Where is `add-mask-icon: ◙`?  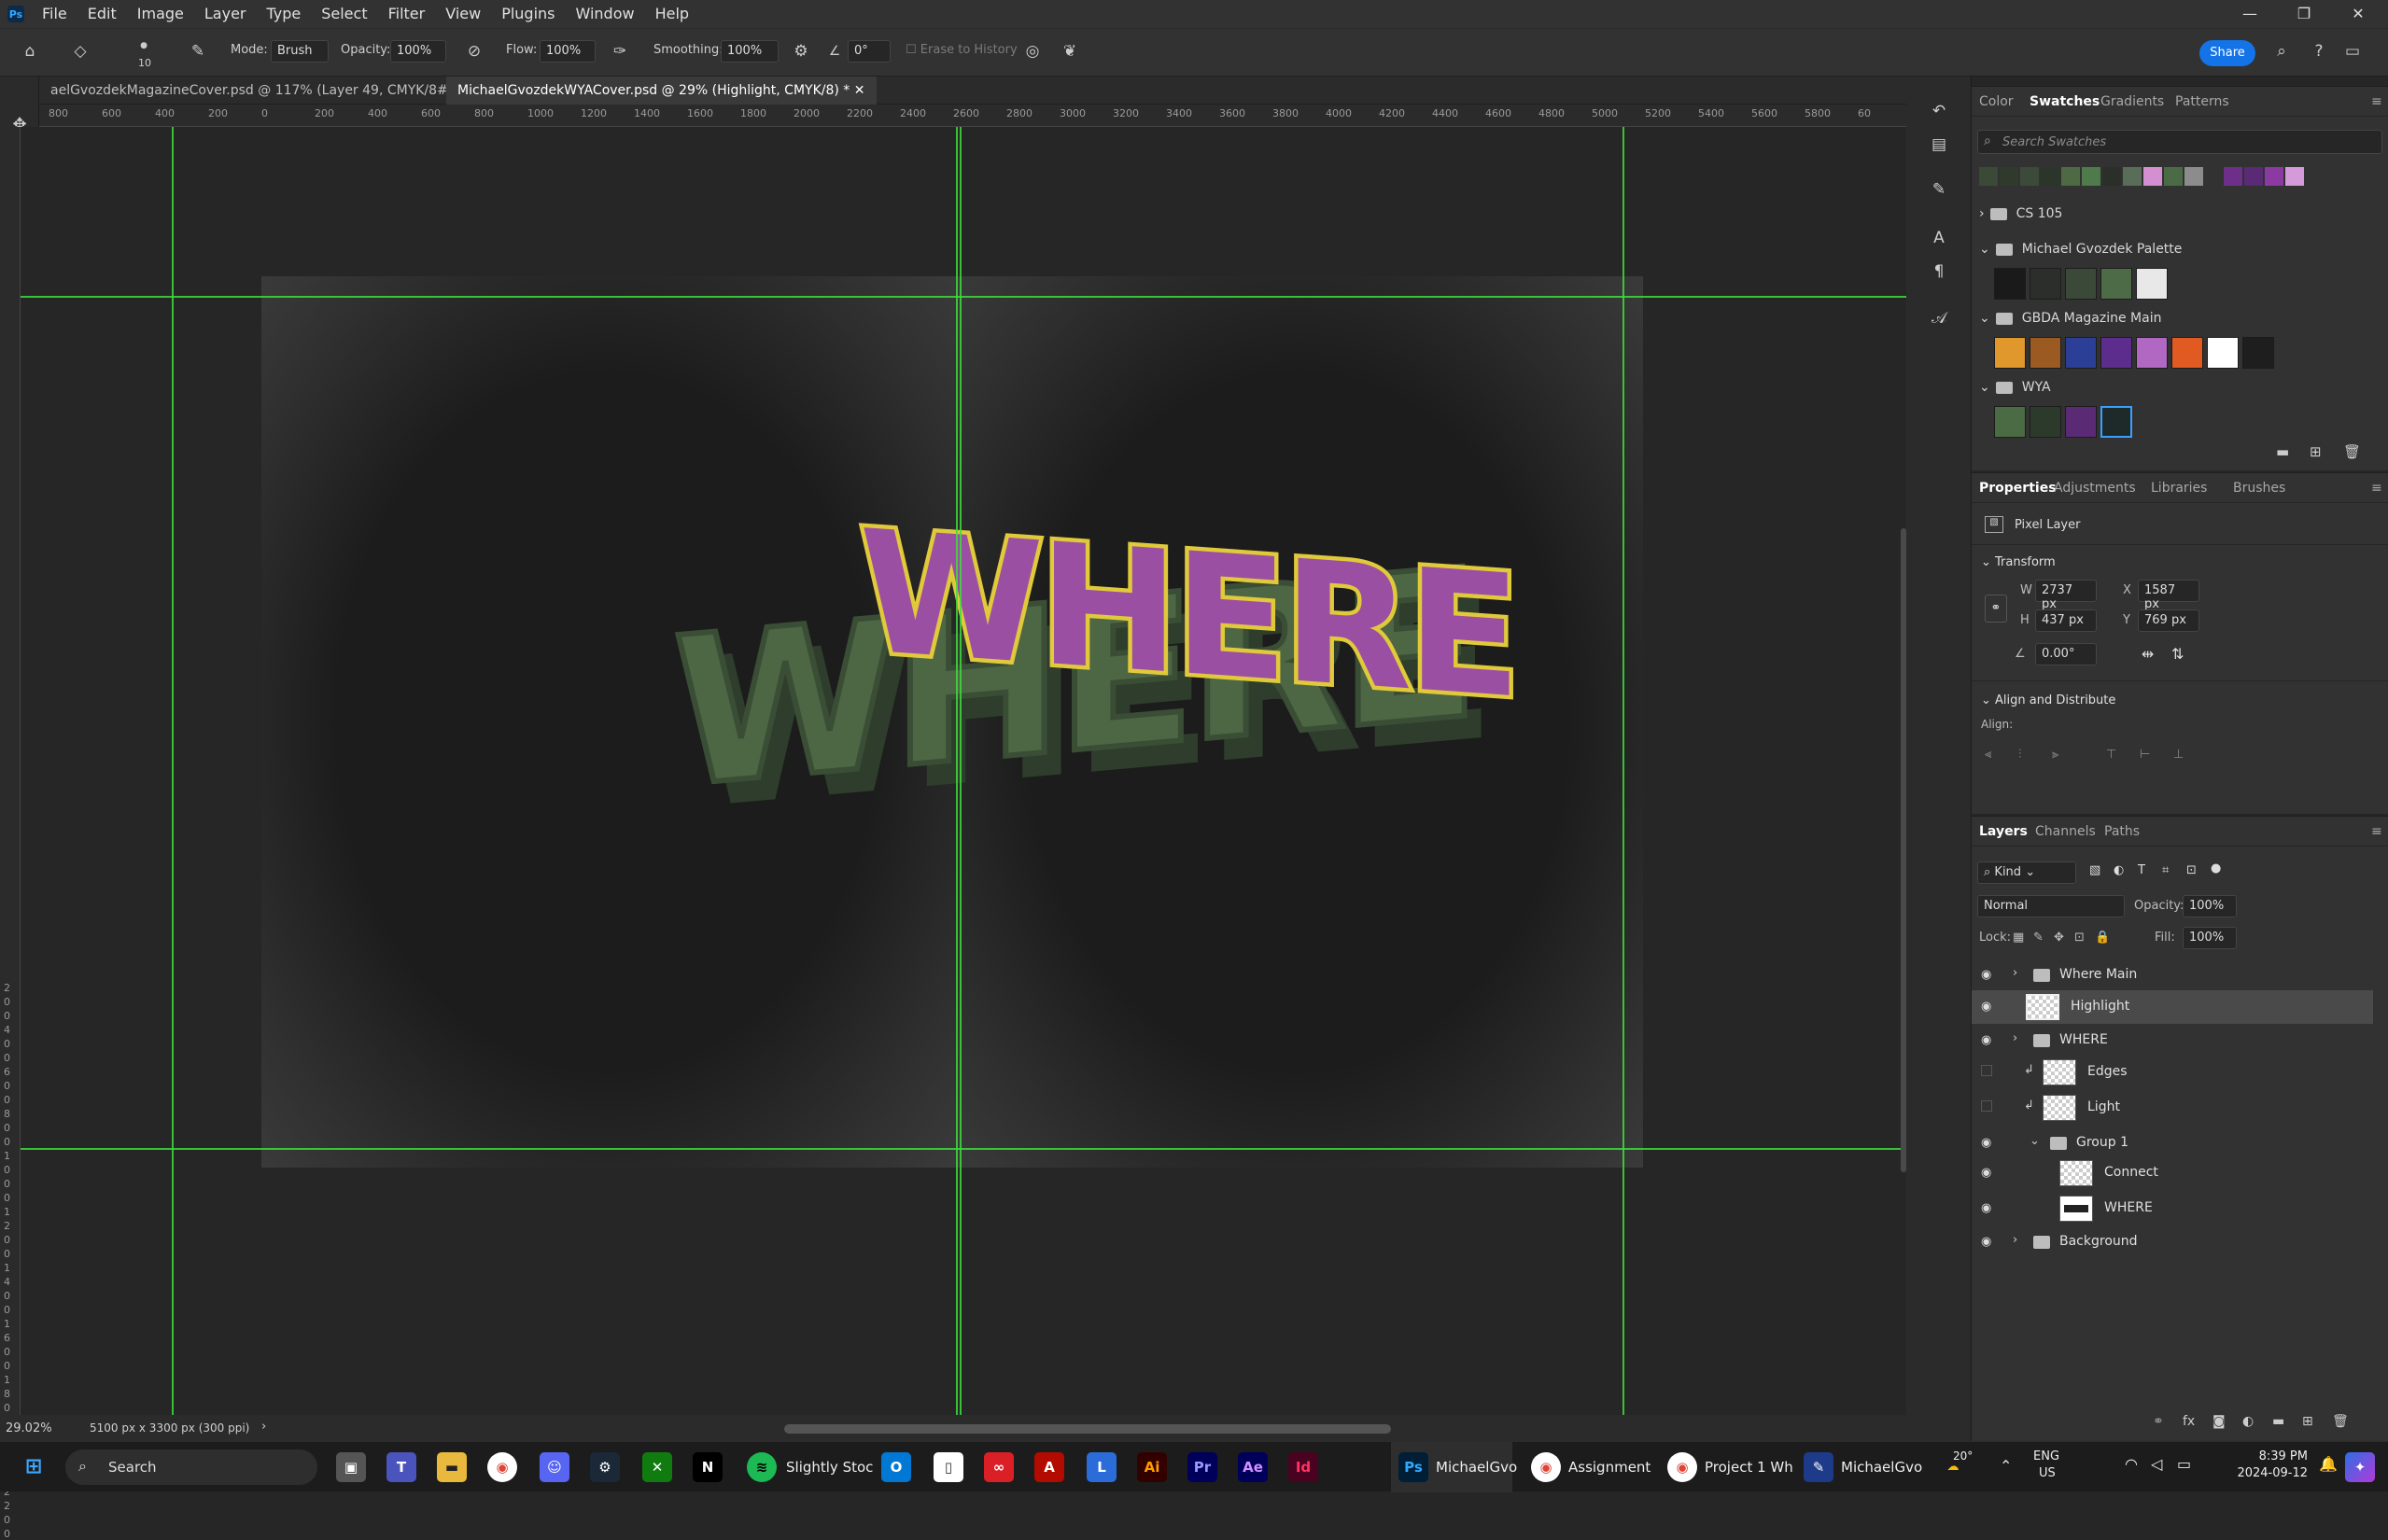 add-mask-icon: ◙ is located at coordinates (2219, 1421).